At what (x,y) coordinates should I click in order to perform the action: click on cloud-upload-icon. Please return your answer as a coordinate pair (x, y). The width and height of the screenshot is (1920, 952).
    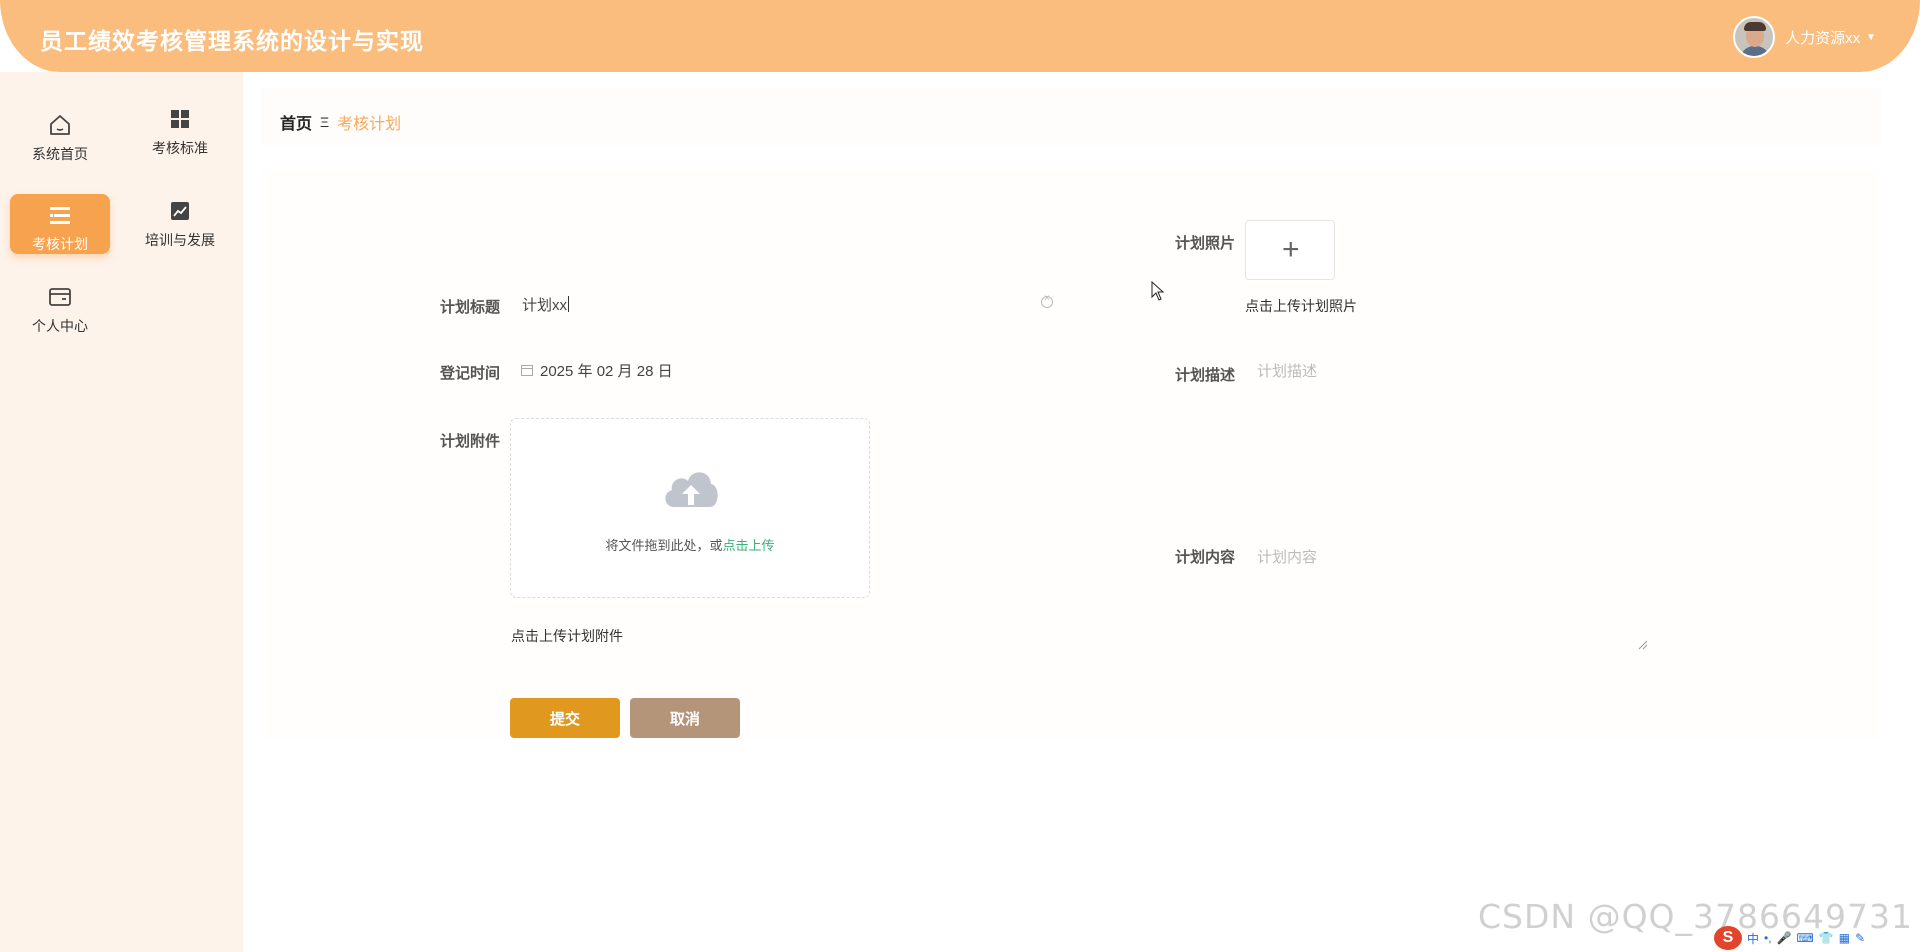
    Looking at the image, I should click on (691, 489).